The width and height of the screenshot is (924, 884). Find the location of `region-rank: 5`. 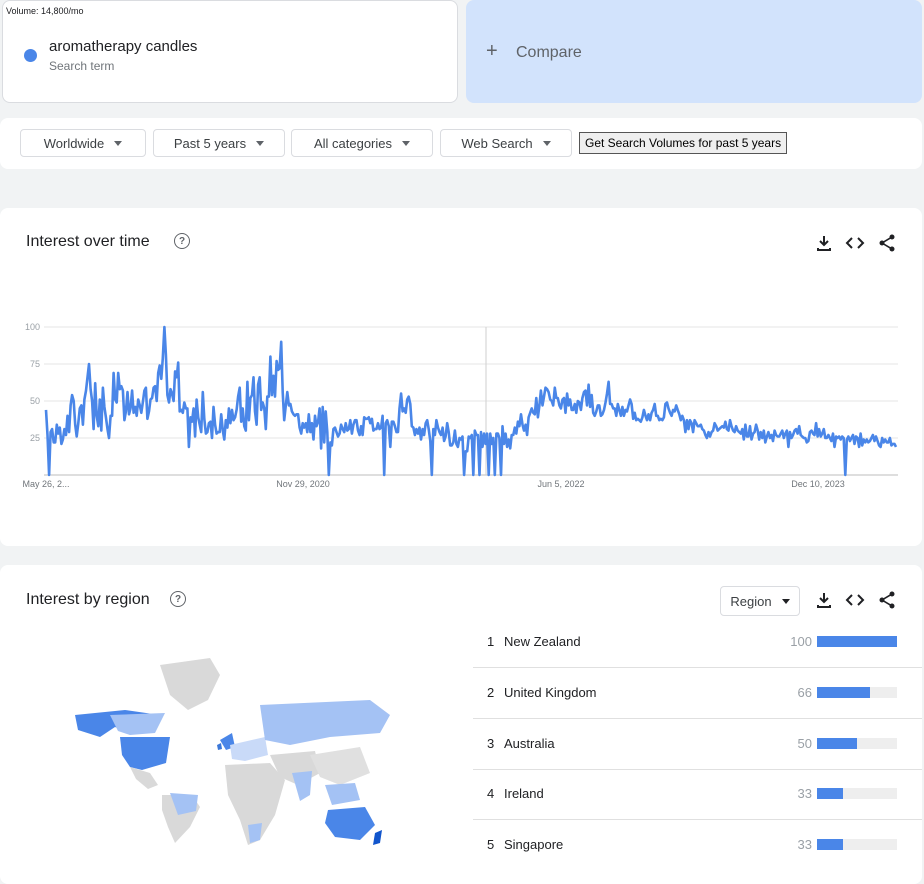

region-rank: 5 is located at coordinates (491, 844).